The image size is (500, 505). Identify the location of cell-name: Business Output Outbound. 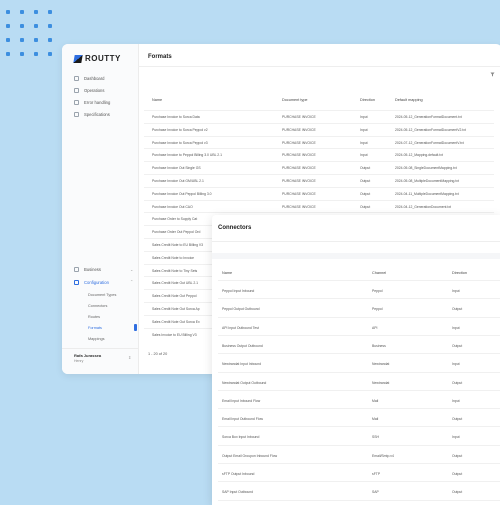
(242, 345).